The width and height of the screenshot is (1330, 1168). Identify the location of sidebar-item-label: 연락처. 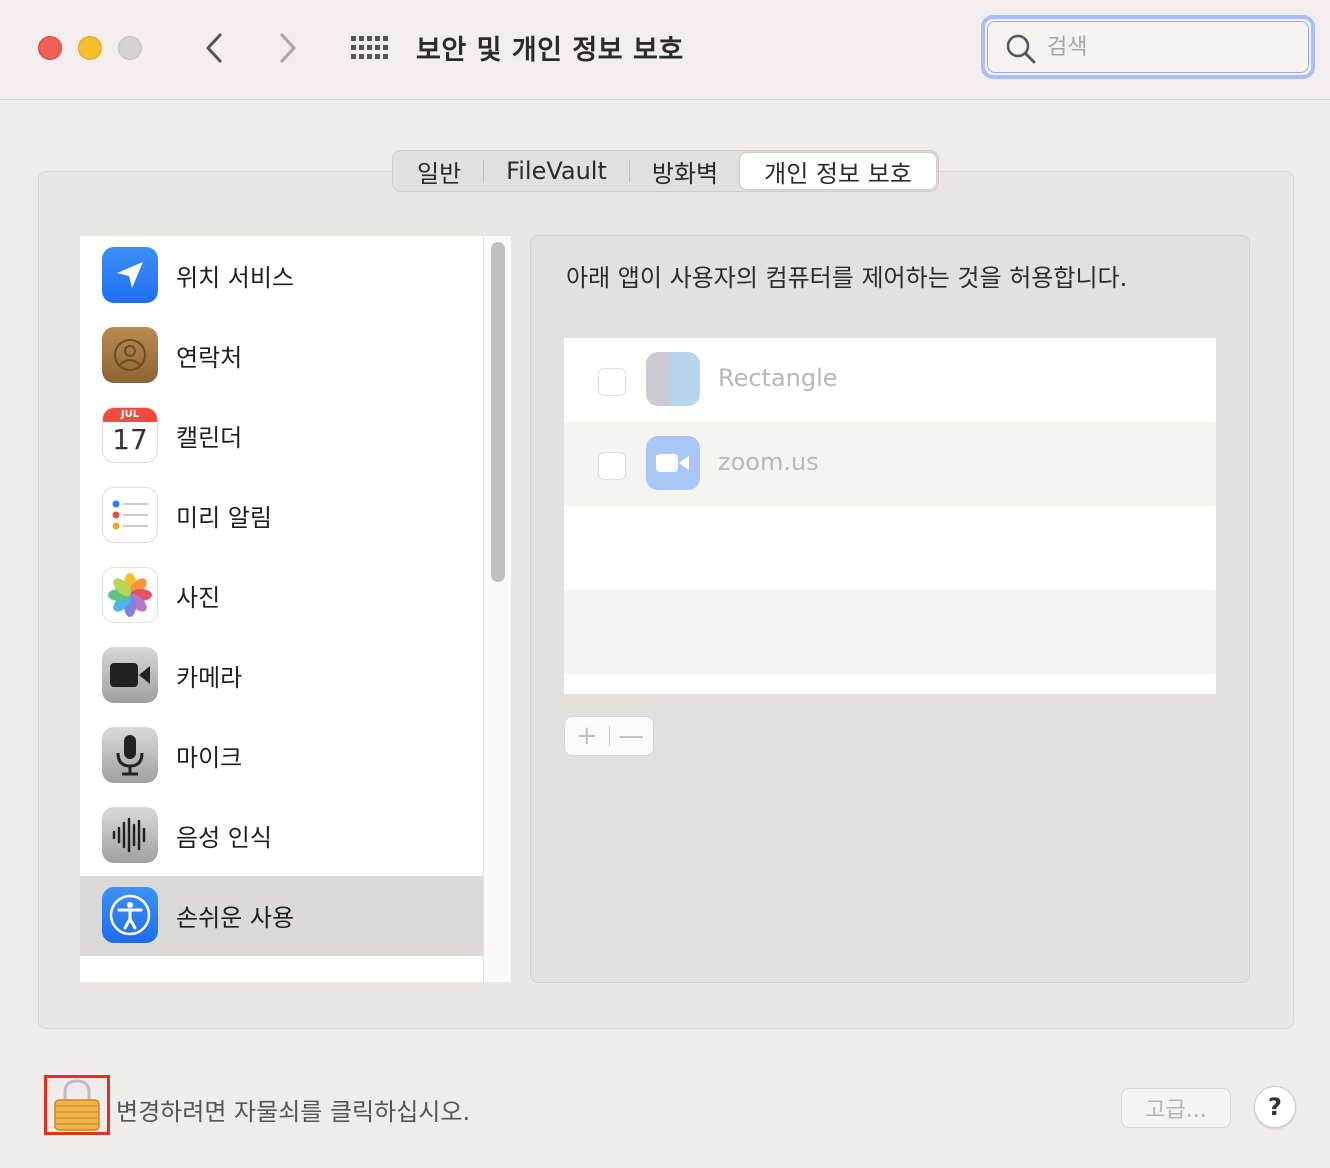
(209, 358).